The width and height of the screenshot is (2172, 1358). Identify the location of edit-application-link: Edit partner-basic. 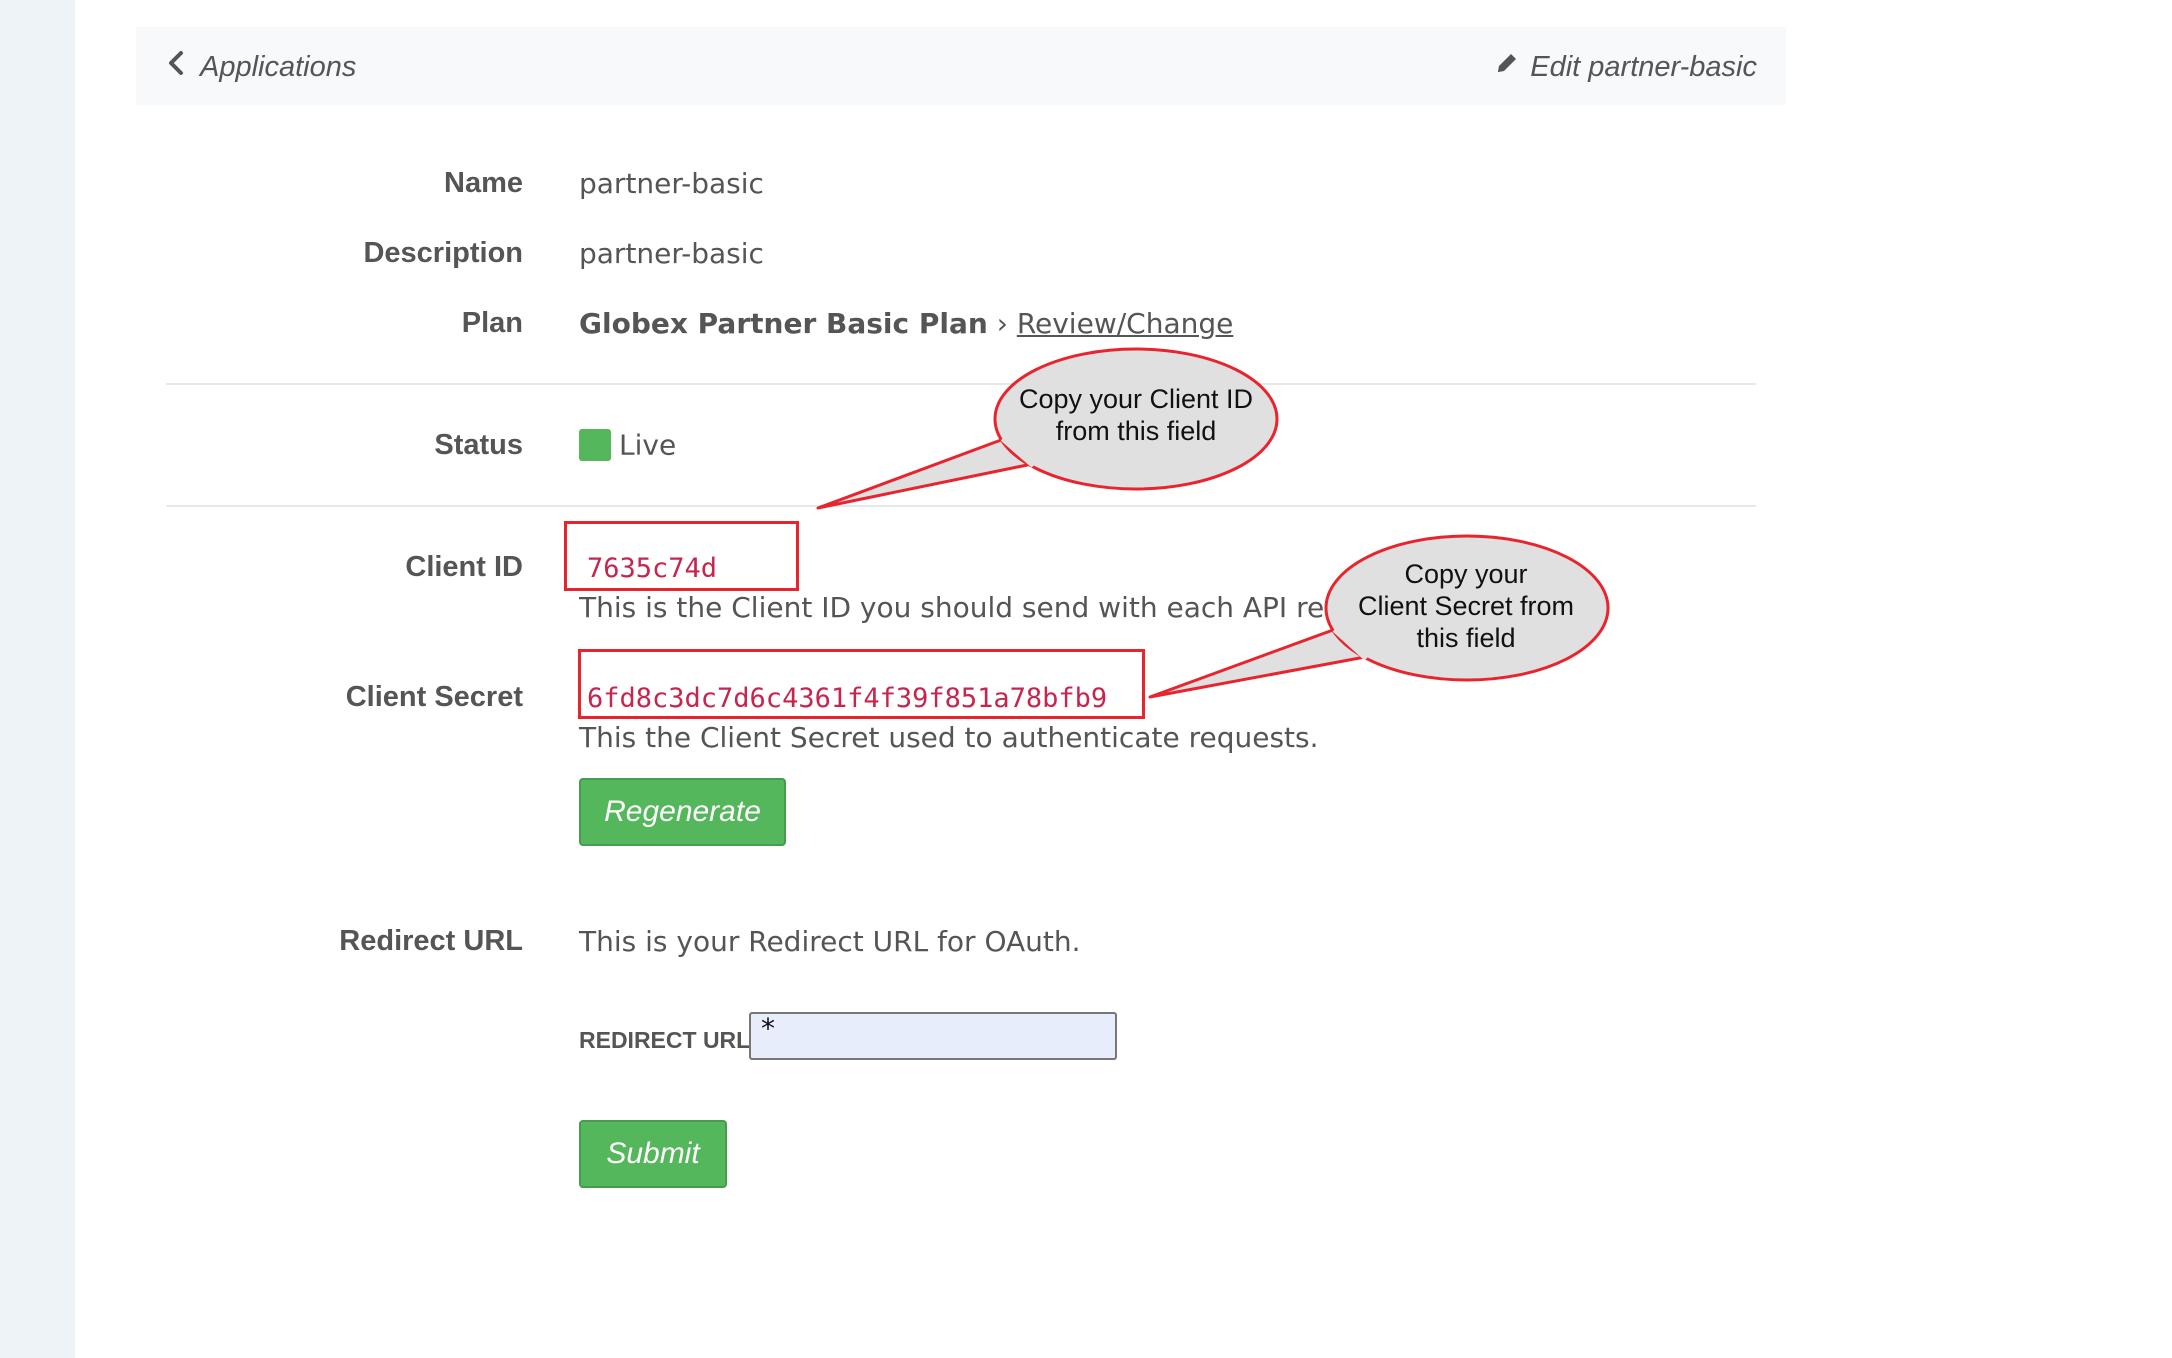
(1625, 67).